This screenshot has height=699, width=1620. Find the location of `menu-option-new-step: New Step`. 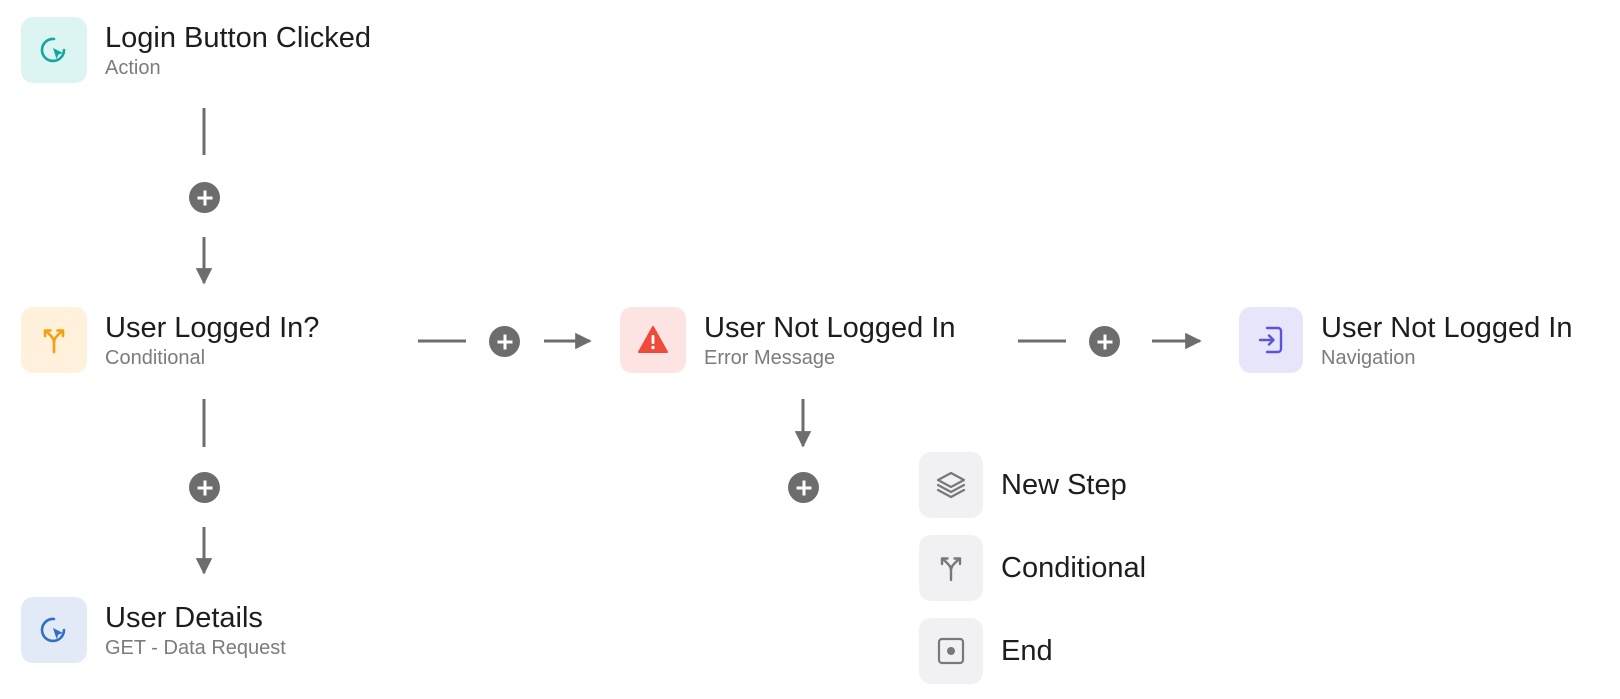

menu-option-new-step: New Step is located at coordinates (1023, 485).